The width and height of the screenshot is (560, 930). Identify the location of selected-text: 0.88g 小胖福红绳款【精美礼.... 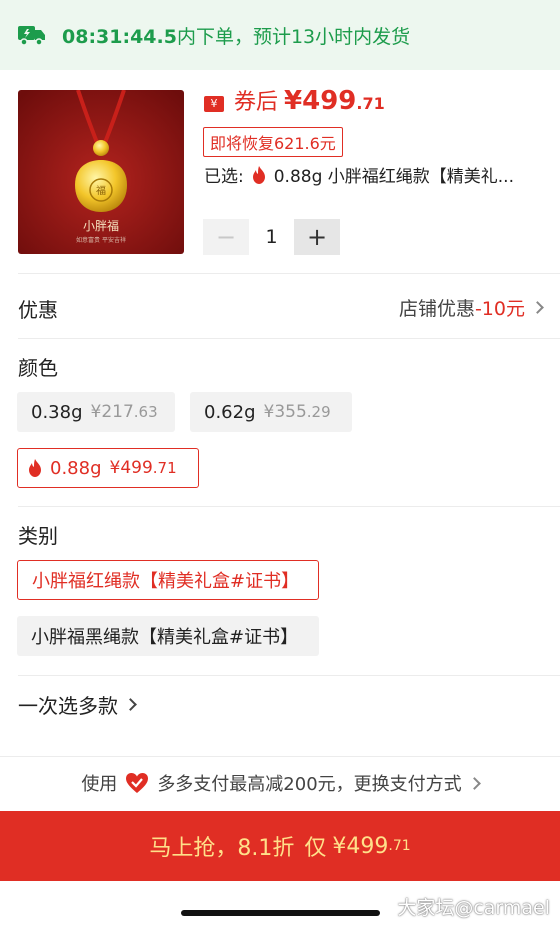
(393, 177).